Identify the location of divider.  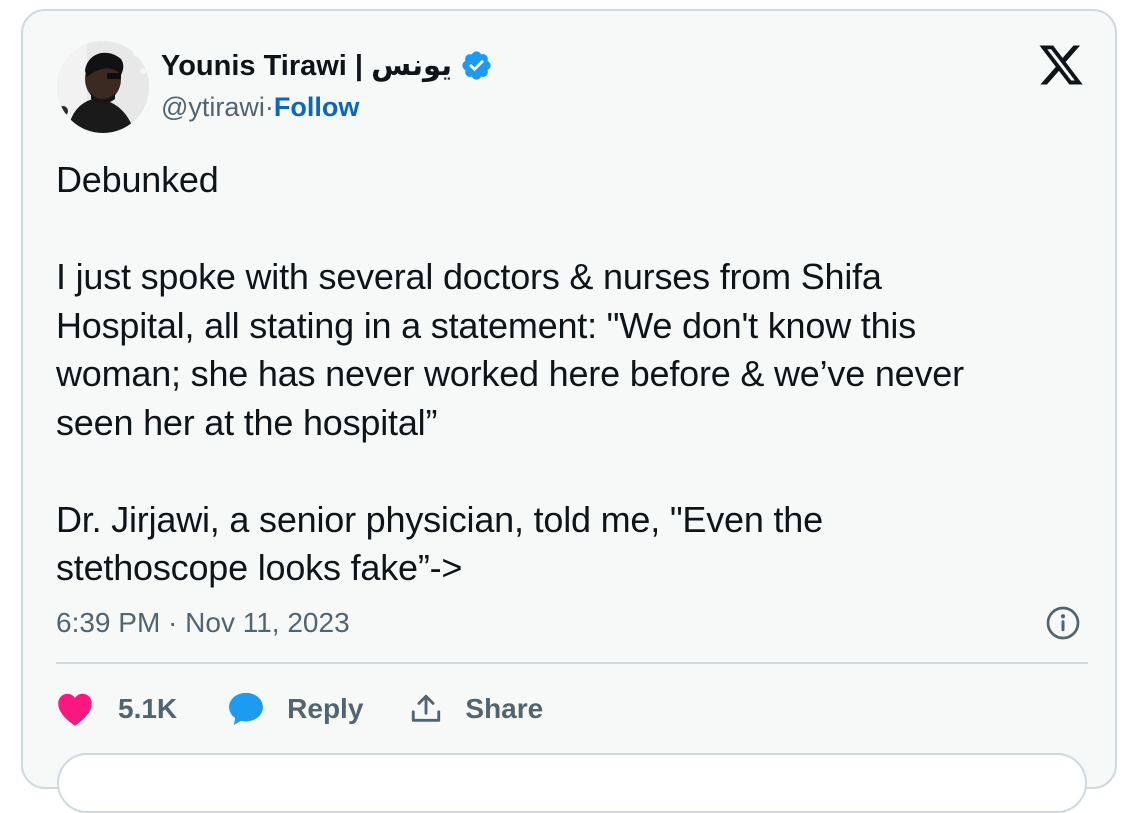
(572, 663).